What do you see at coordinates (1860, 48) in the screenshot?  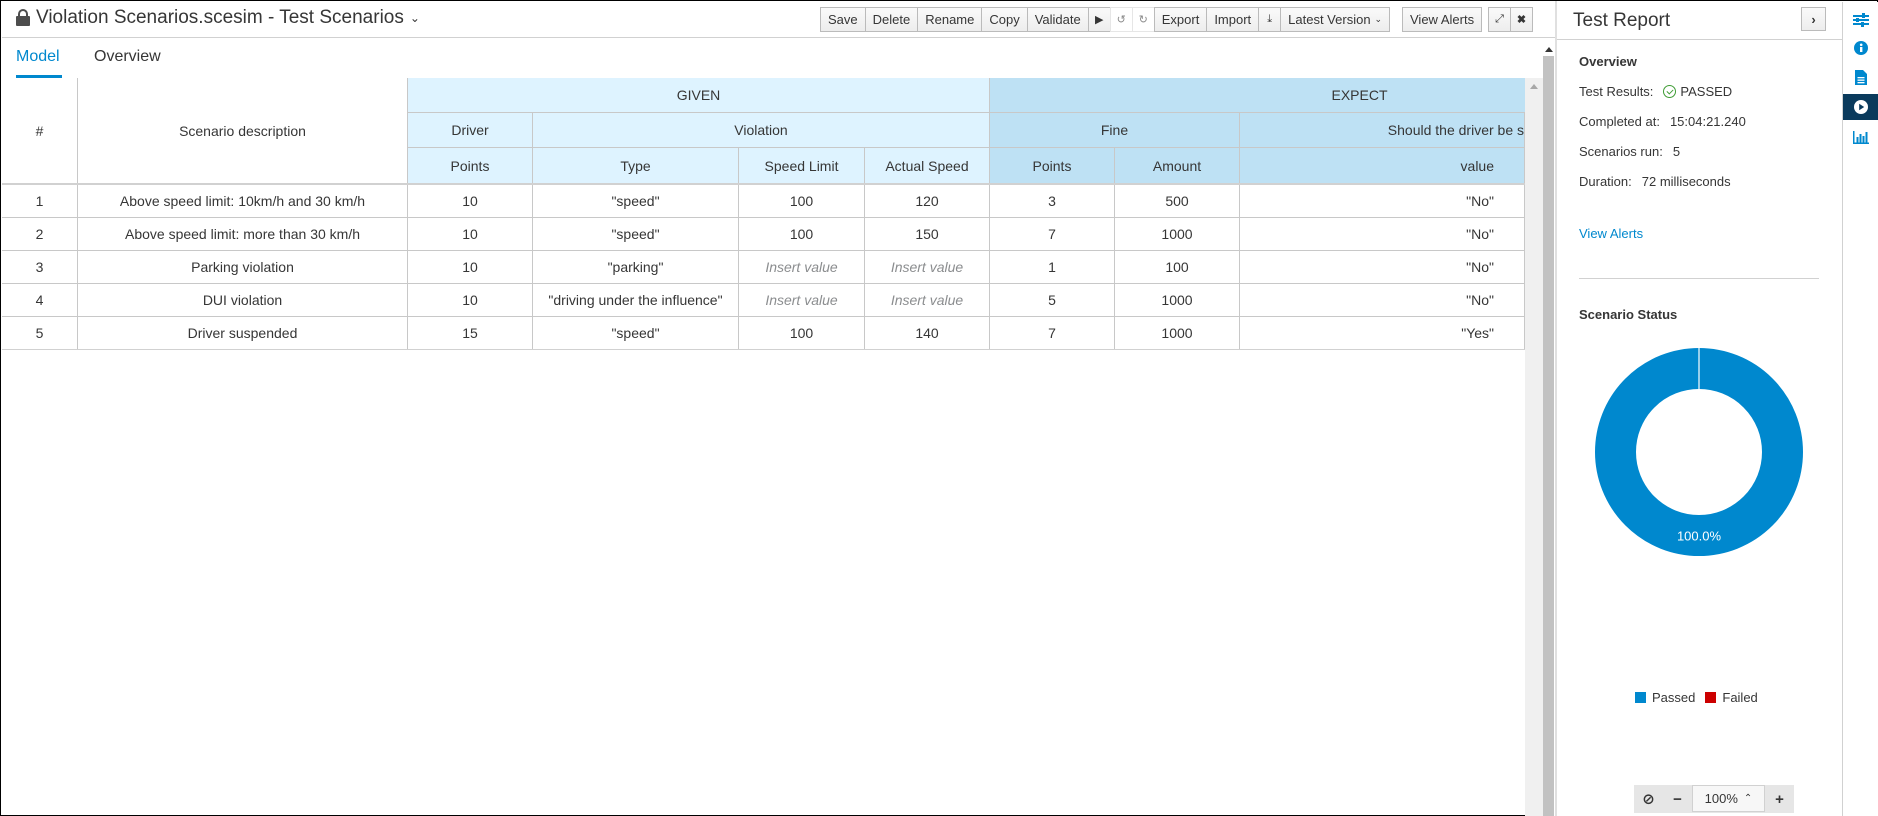 I see `info-panel-button` at bounding box center [1860, 48].